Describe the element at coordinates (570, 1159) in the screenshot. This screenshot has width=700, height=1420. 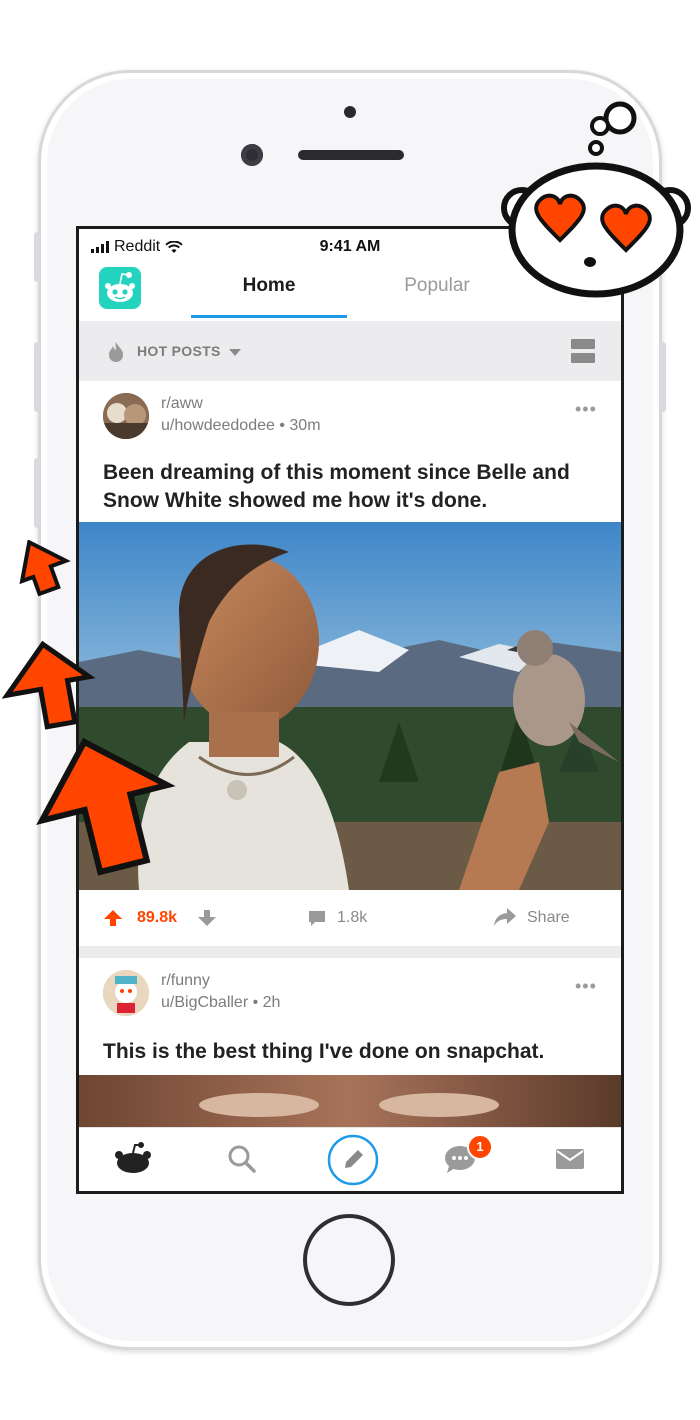
I see `mail-icon` at that location.